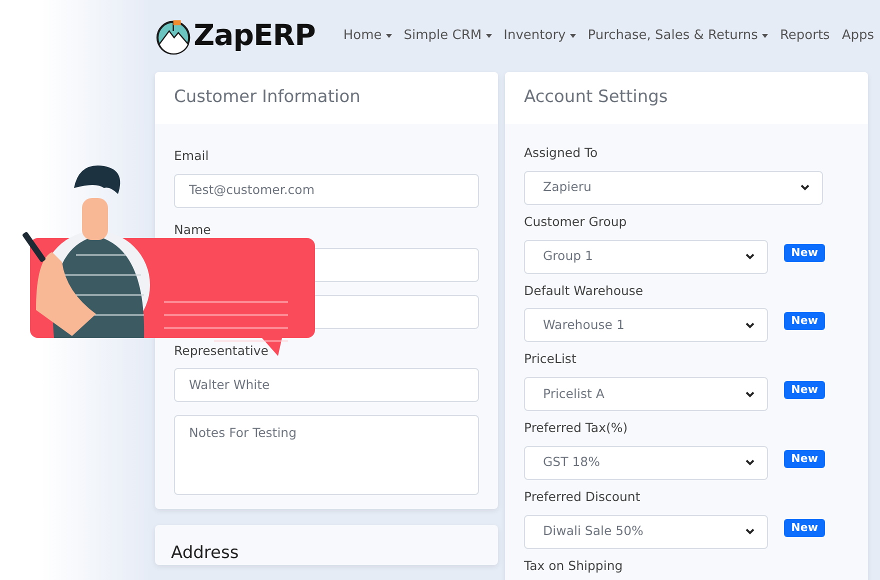 The height and width of the screenshot is (580, 880). I want to click on nav-link: Reports, so click(805, 36).